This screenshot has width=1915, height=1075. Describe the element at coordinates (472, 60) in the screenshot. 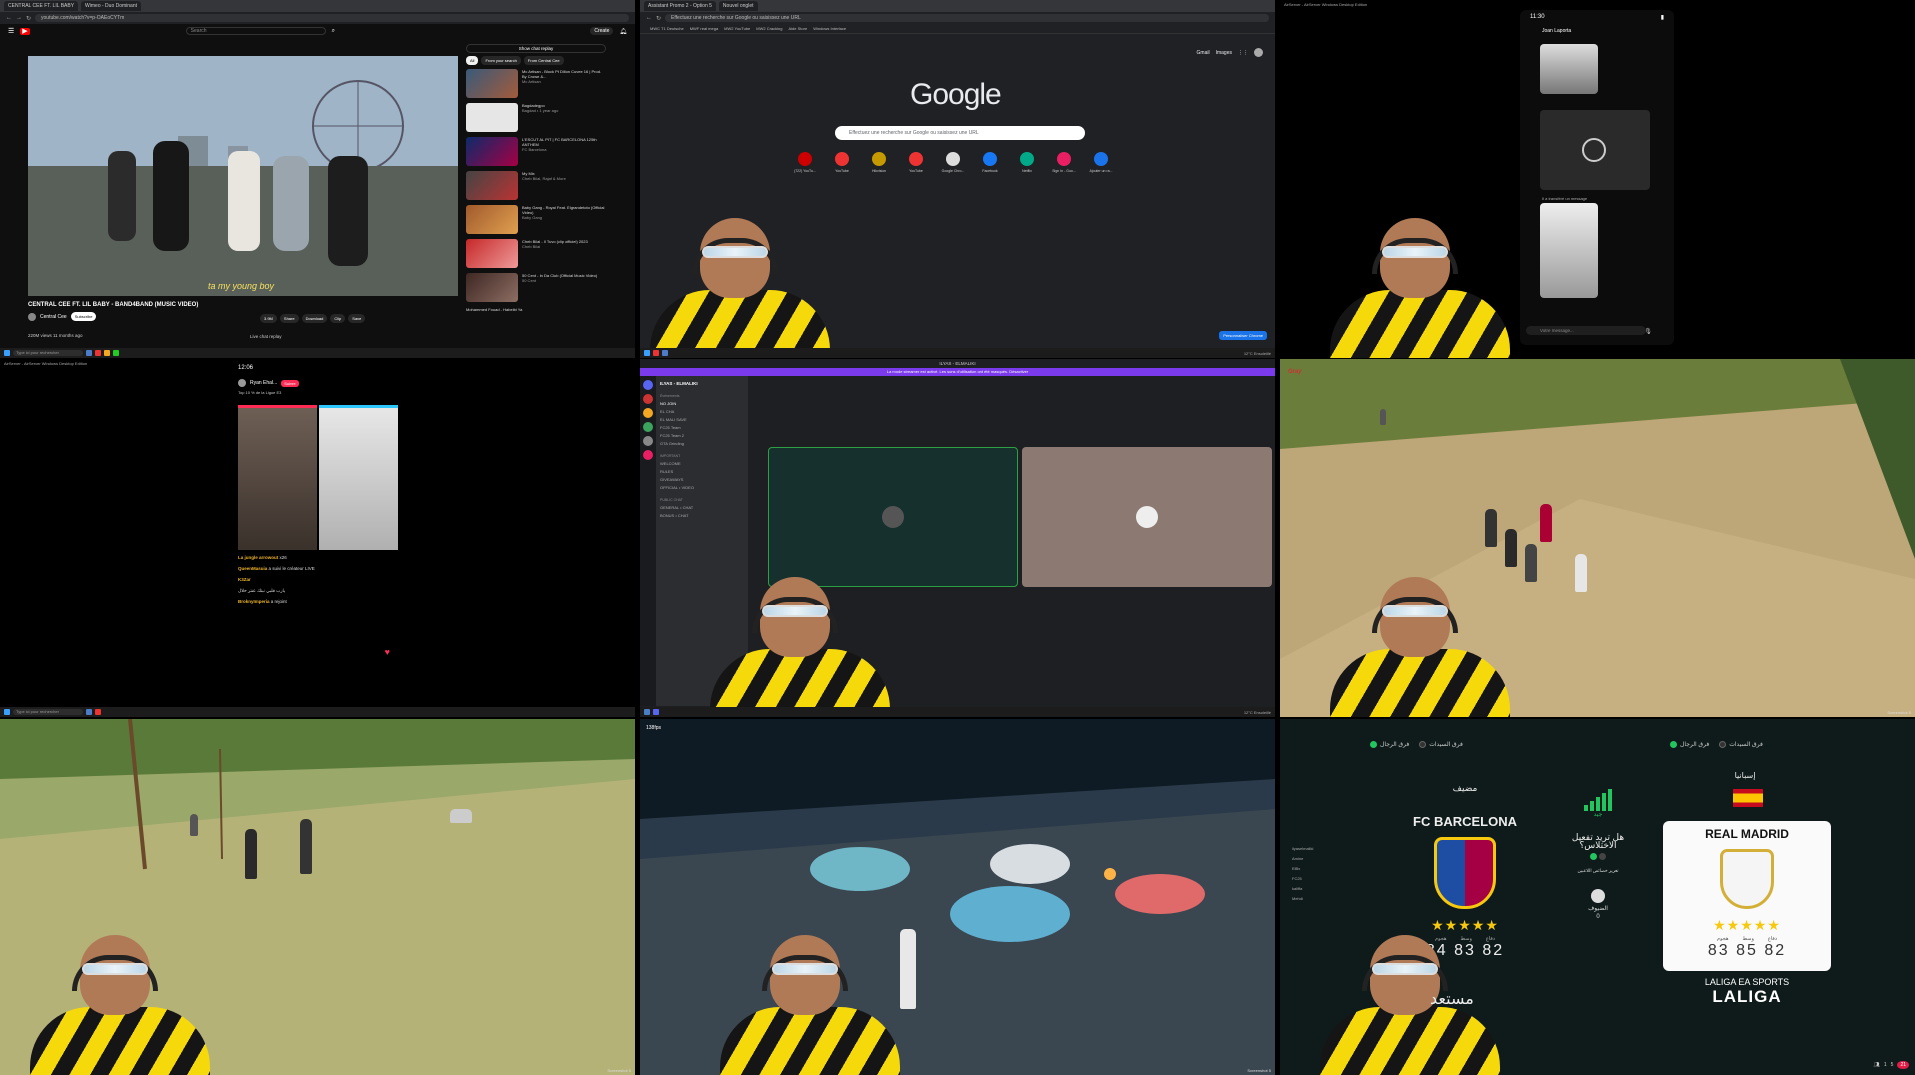

I see `chip-all: All` at that location.